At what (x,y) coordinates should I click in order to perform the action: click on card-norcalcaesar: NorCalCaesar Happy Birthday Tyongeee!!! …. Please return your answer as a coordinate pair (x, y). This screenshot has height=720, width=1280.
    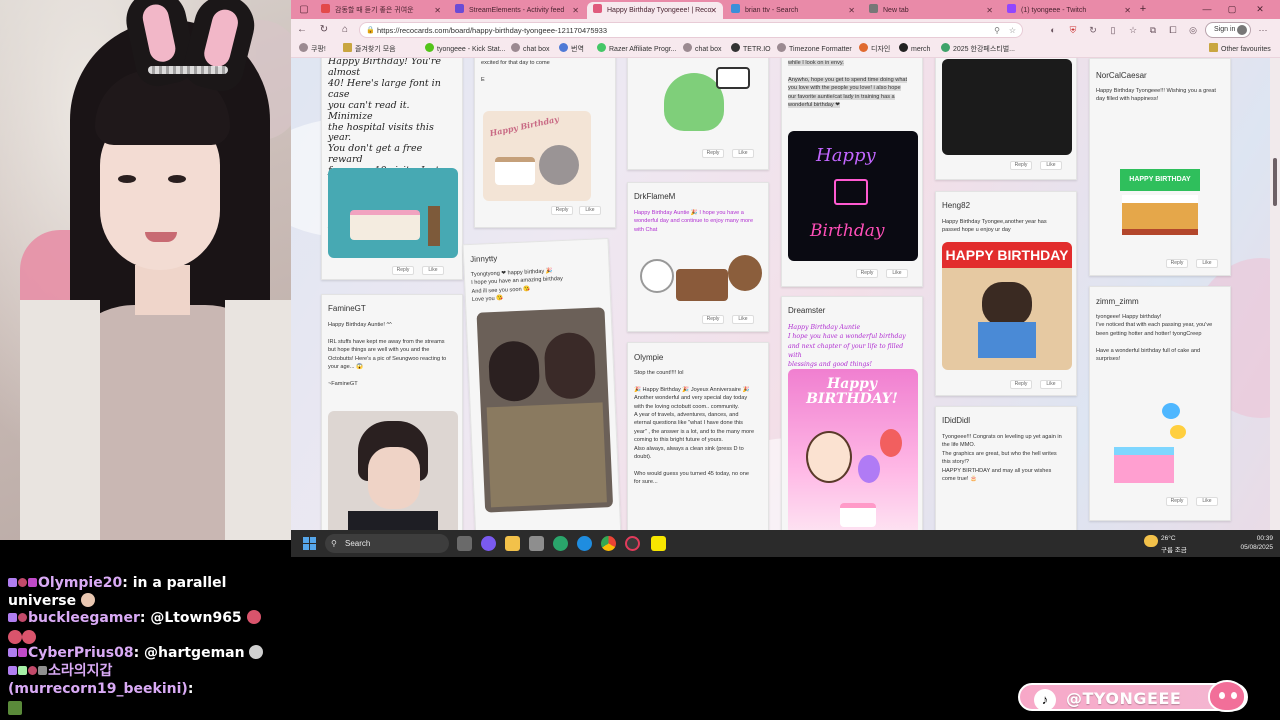
    Looking at the image, I should click on (1160, 167).